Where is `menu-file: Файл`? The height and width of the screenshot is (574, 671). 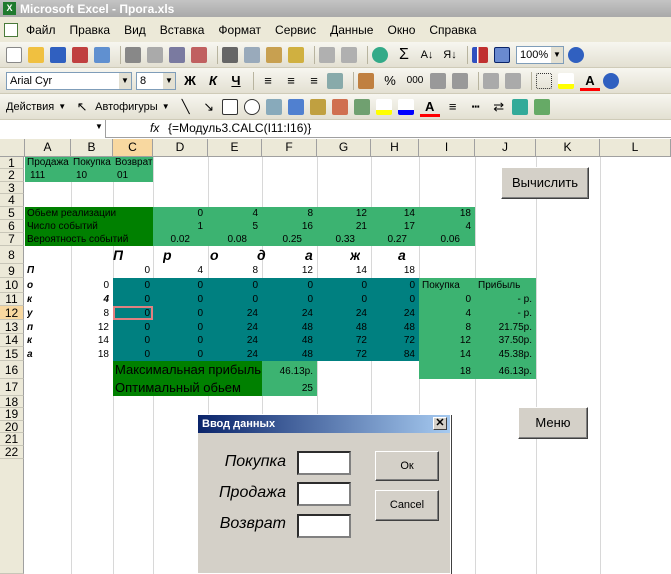
menu-file: Файл is located at coordinates (41, 30).